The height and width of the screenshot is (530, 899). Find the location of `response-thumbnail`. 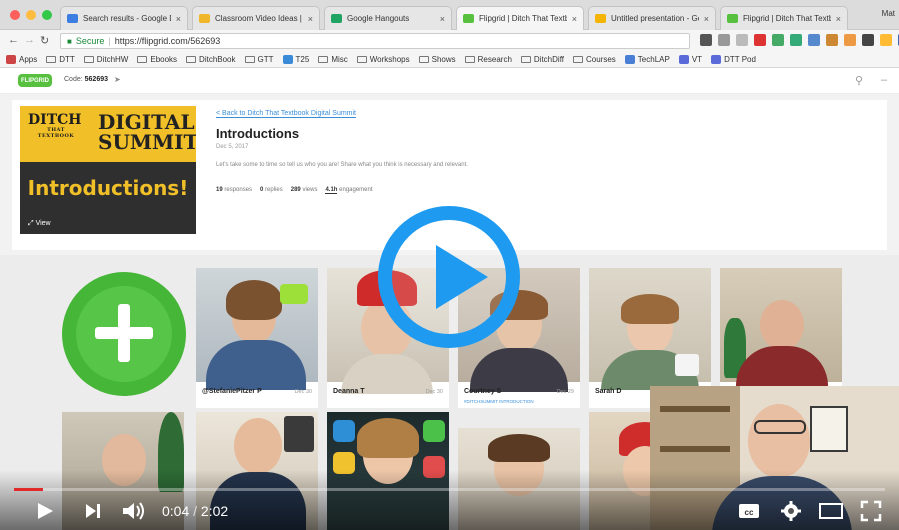

response-thumbnail is located at coordinates (650, 329).